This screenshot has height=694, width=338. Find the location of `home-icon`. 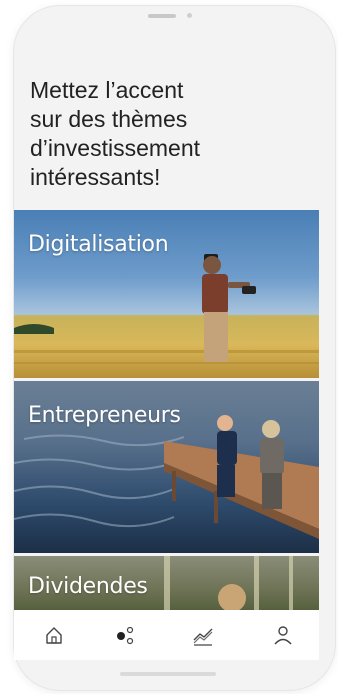

home-icon is located at coordinates (54, 635).